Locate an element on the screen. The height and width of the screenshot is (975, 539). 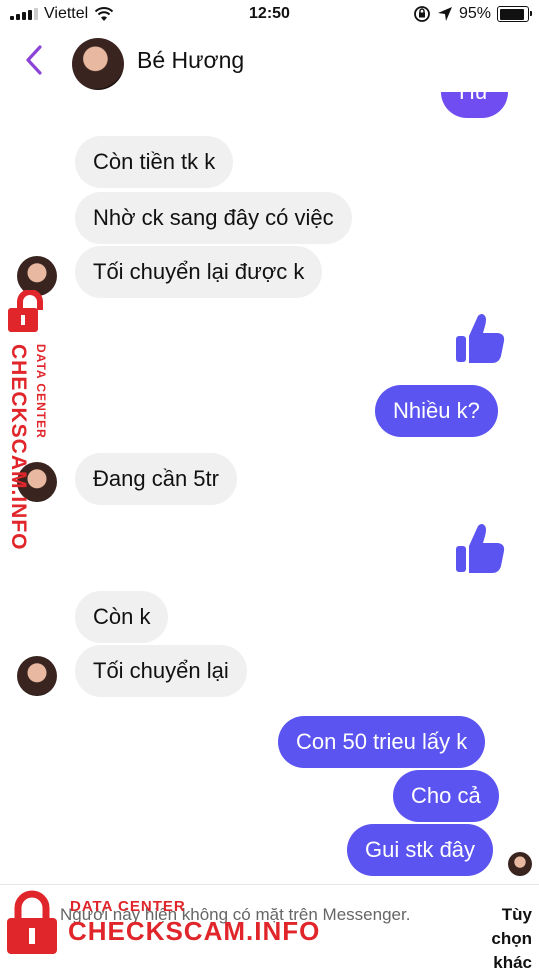
watermark-bottom: DATA CENTER CHECKSCAM.INFO is located at coordinates (169, 923).